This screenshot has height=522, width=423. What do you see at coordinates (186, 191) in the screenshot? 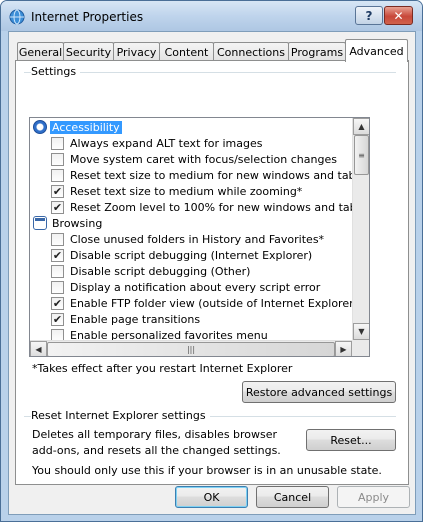
I see `option-label: Reset text size to medium while zooming*` at bounding box center [186, 191].